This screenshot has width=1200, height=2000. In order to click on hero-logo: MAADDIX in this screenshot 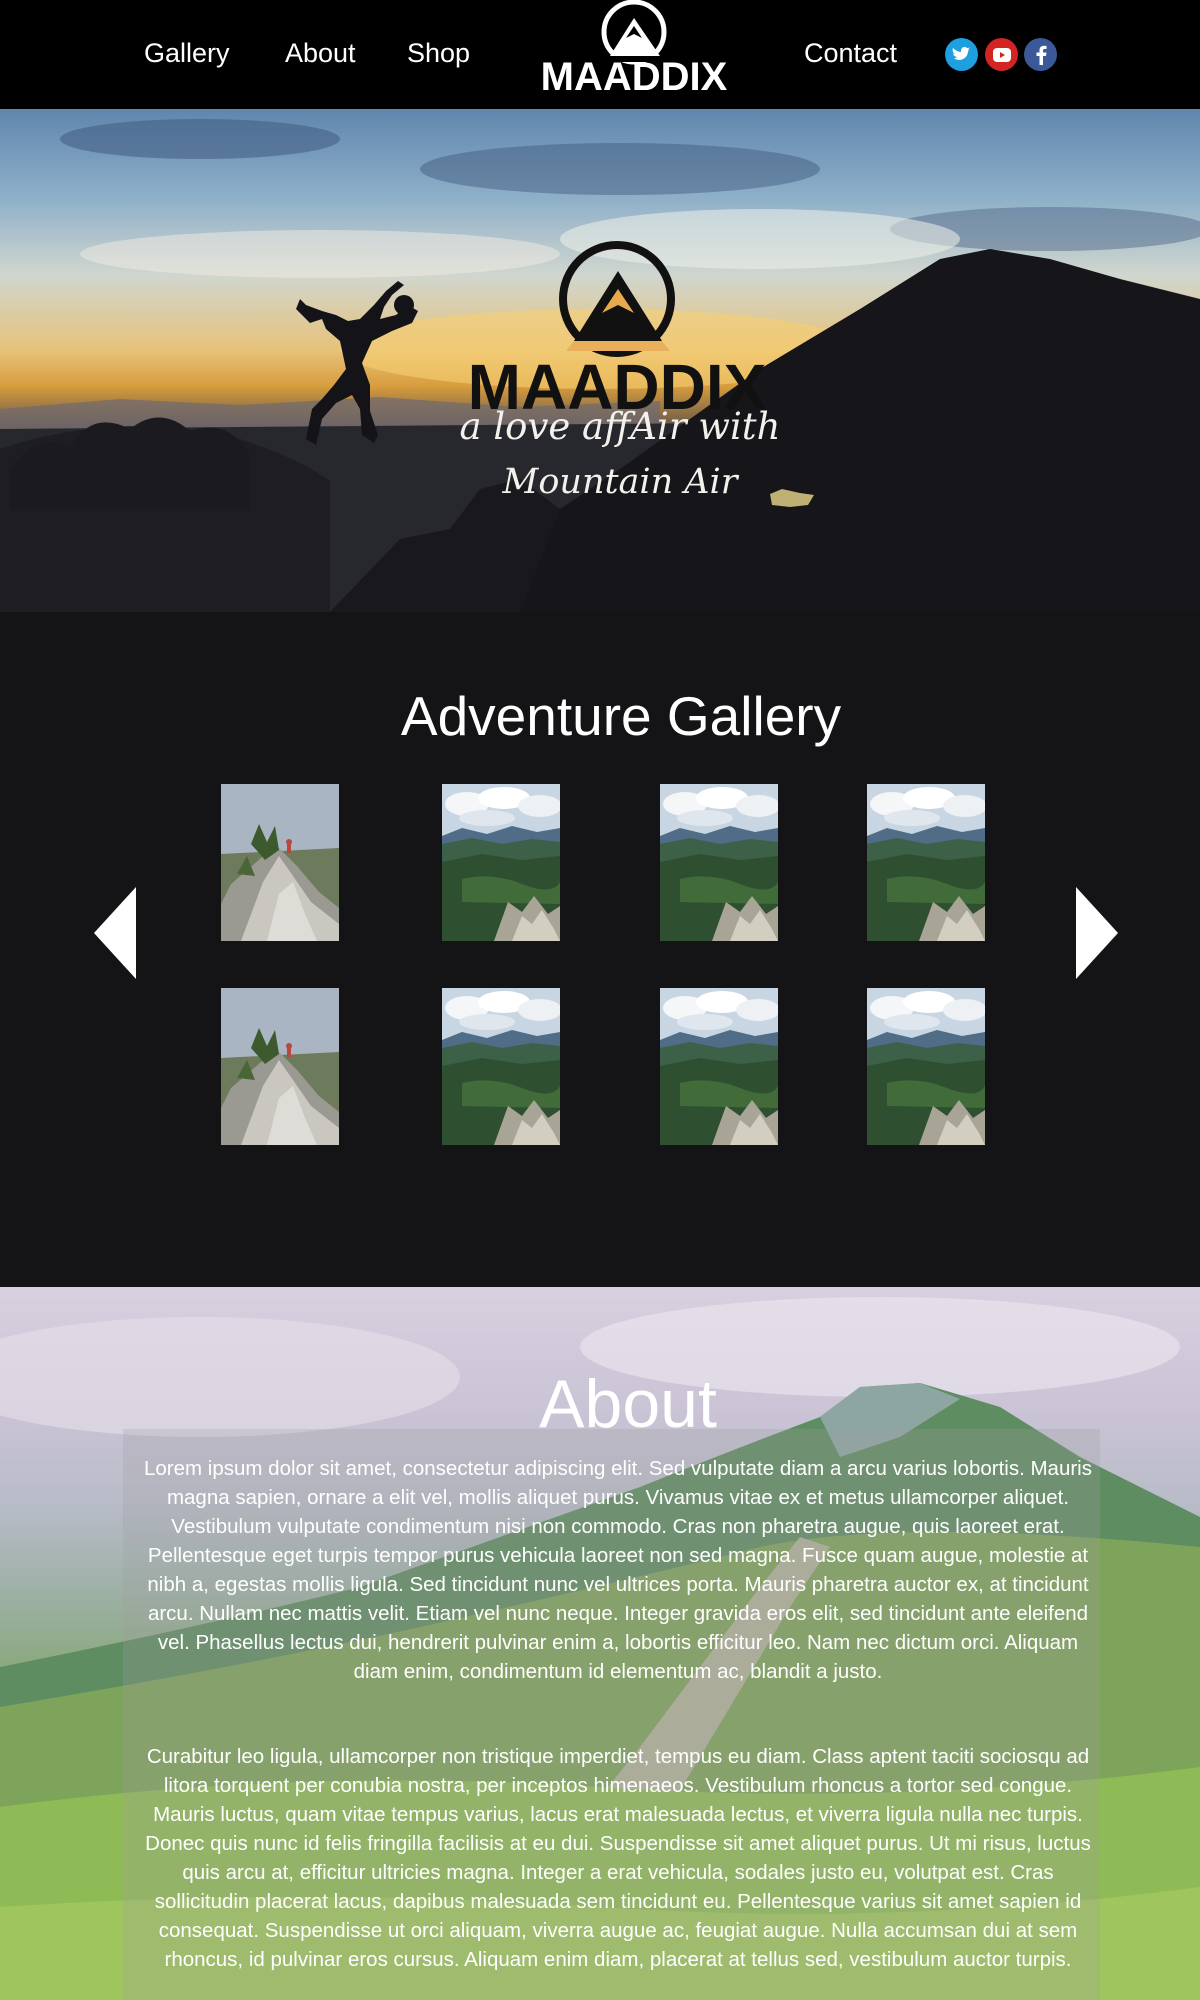, I will do `click(617, 332)`.